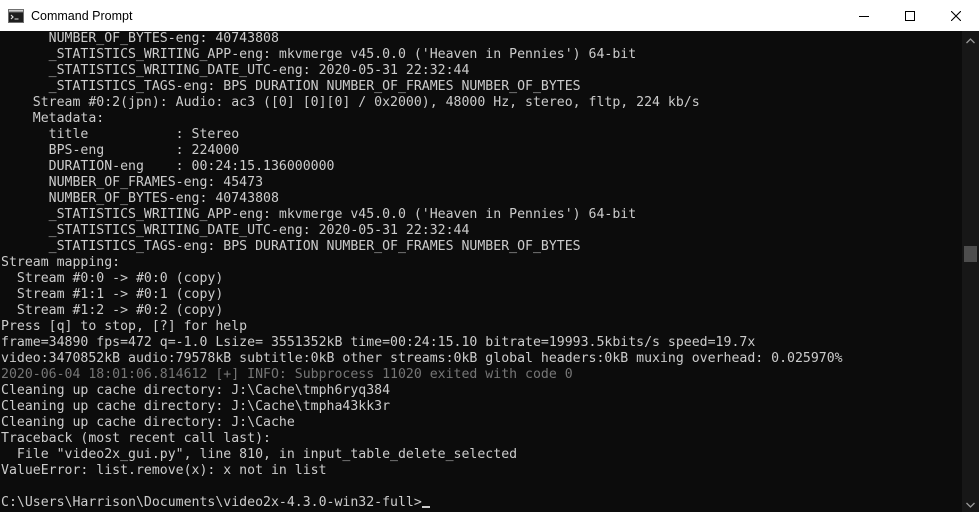 The height and width of the screenshot is (512, 979). I want to click on console-line-text: DURATION-eng : 00:24:15.136000000, so click(168, 166).